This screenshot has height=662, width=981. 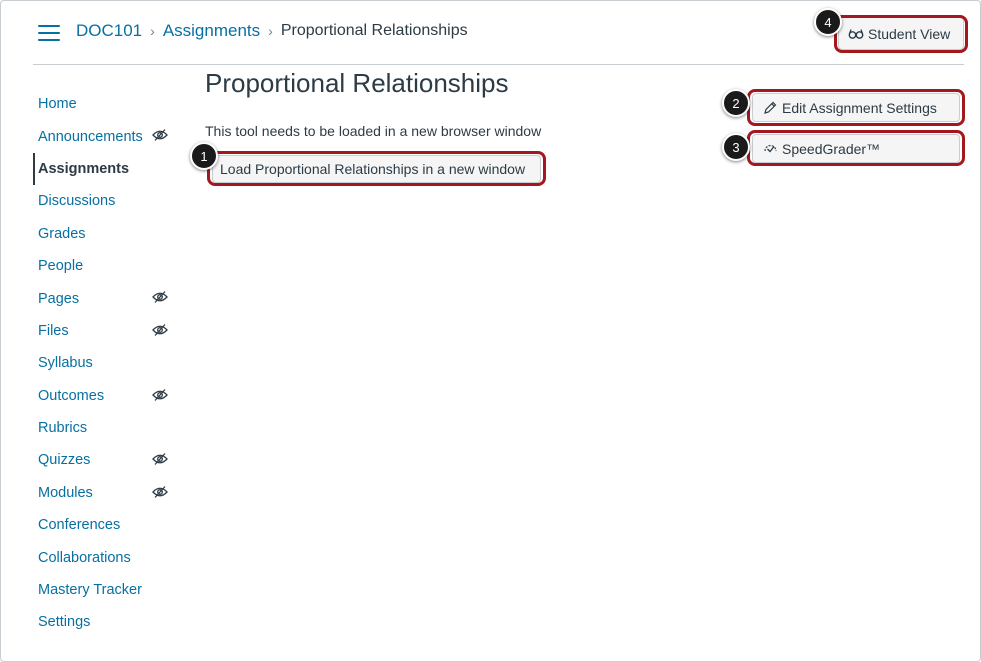 What do you see at coordinates (62, 233) in the screenshot?
I see `sidebar-item-label: Grades` at bounding box center [62, 233].